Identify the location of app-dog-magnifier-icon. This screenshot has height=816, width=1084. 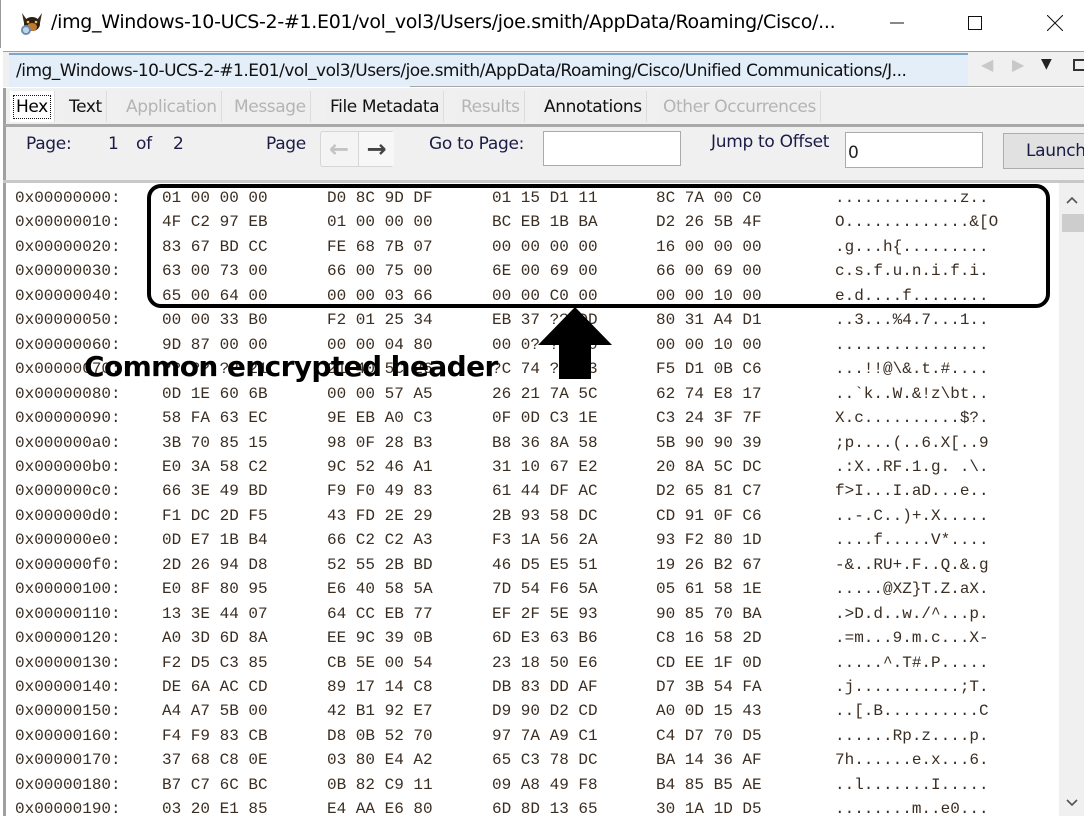
(31, 24).